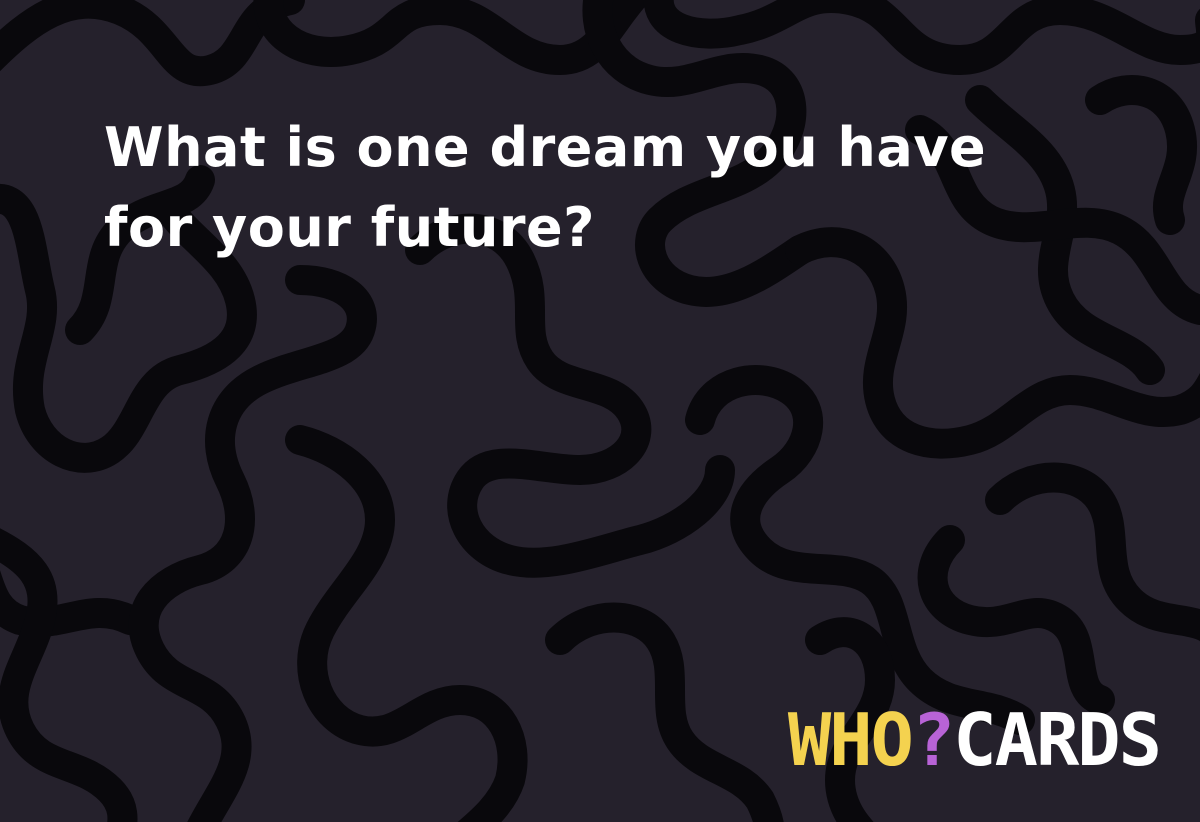 This screenshot has width=1200, height=822. Describe the element at coordinates (850, 740) in the screenshot. I see `logo-who-text: WHO` at that location.